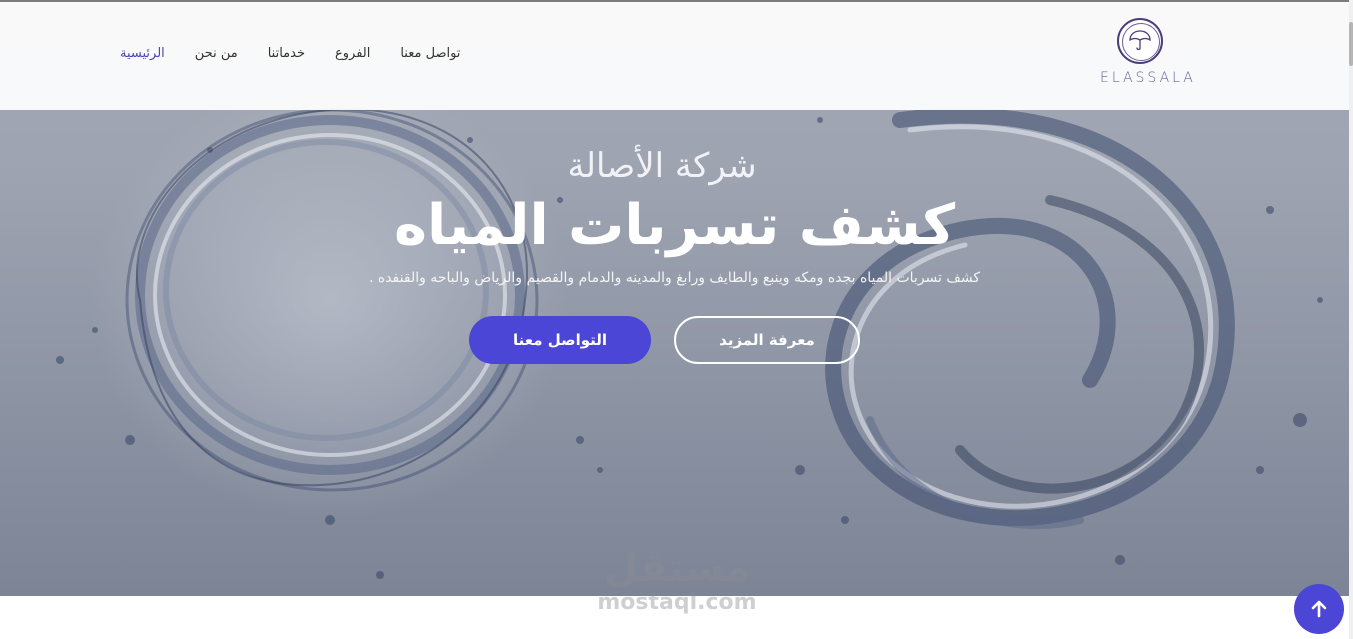 The height and width of the screenshot is (639, 1353). What do you see at coordinates (662, 166) in the screenshot?
I see `company-name: شركة الأصالة` at bounding box center [662, 166].